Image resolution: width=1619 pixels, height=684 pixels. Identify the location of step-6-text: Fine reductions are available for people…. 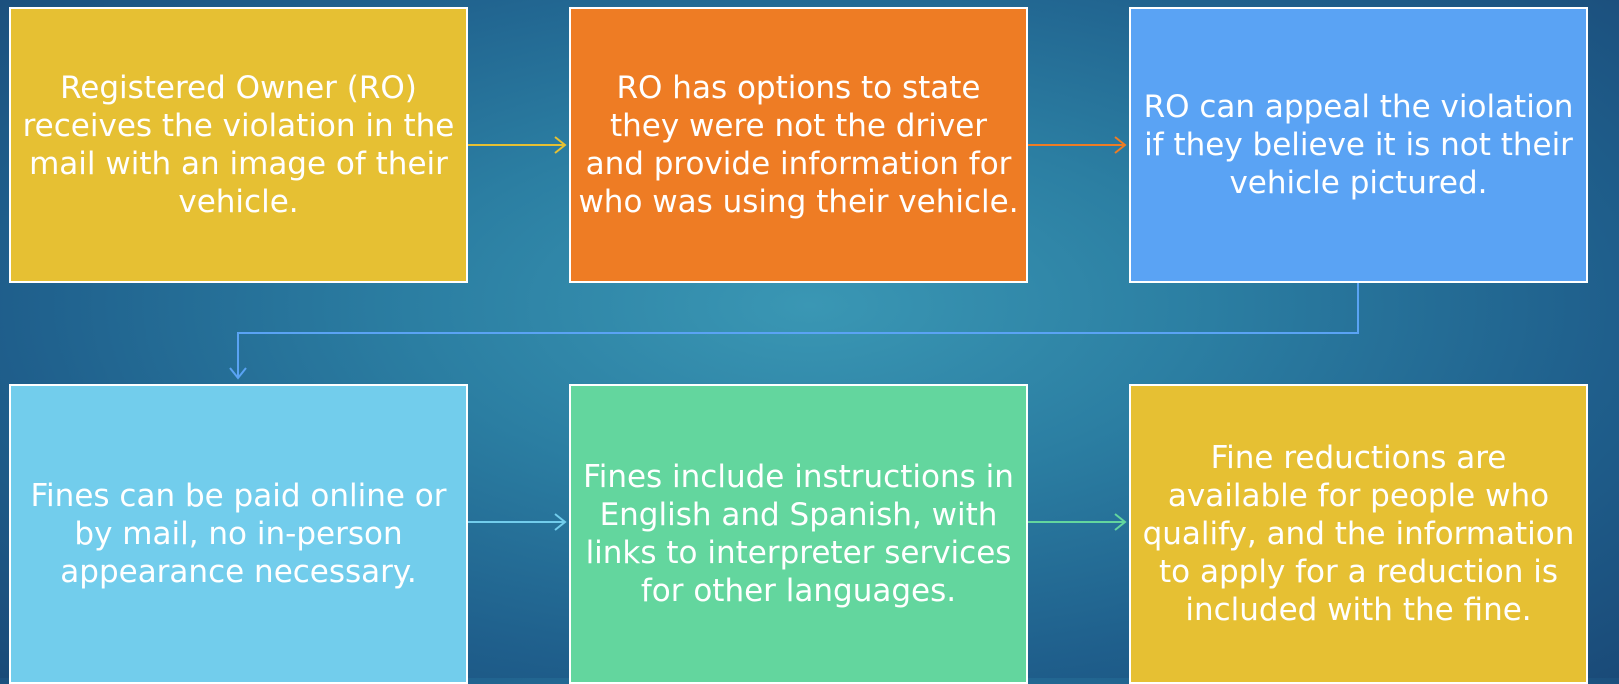
(1358, 534).